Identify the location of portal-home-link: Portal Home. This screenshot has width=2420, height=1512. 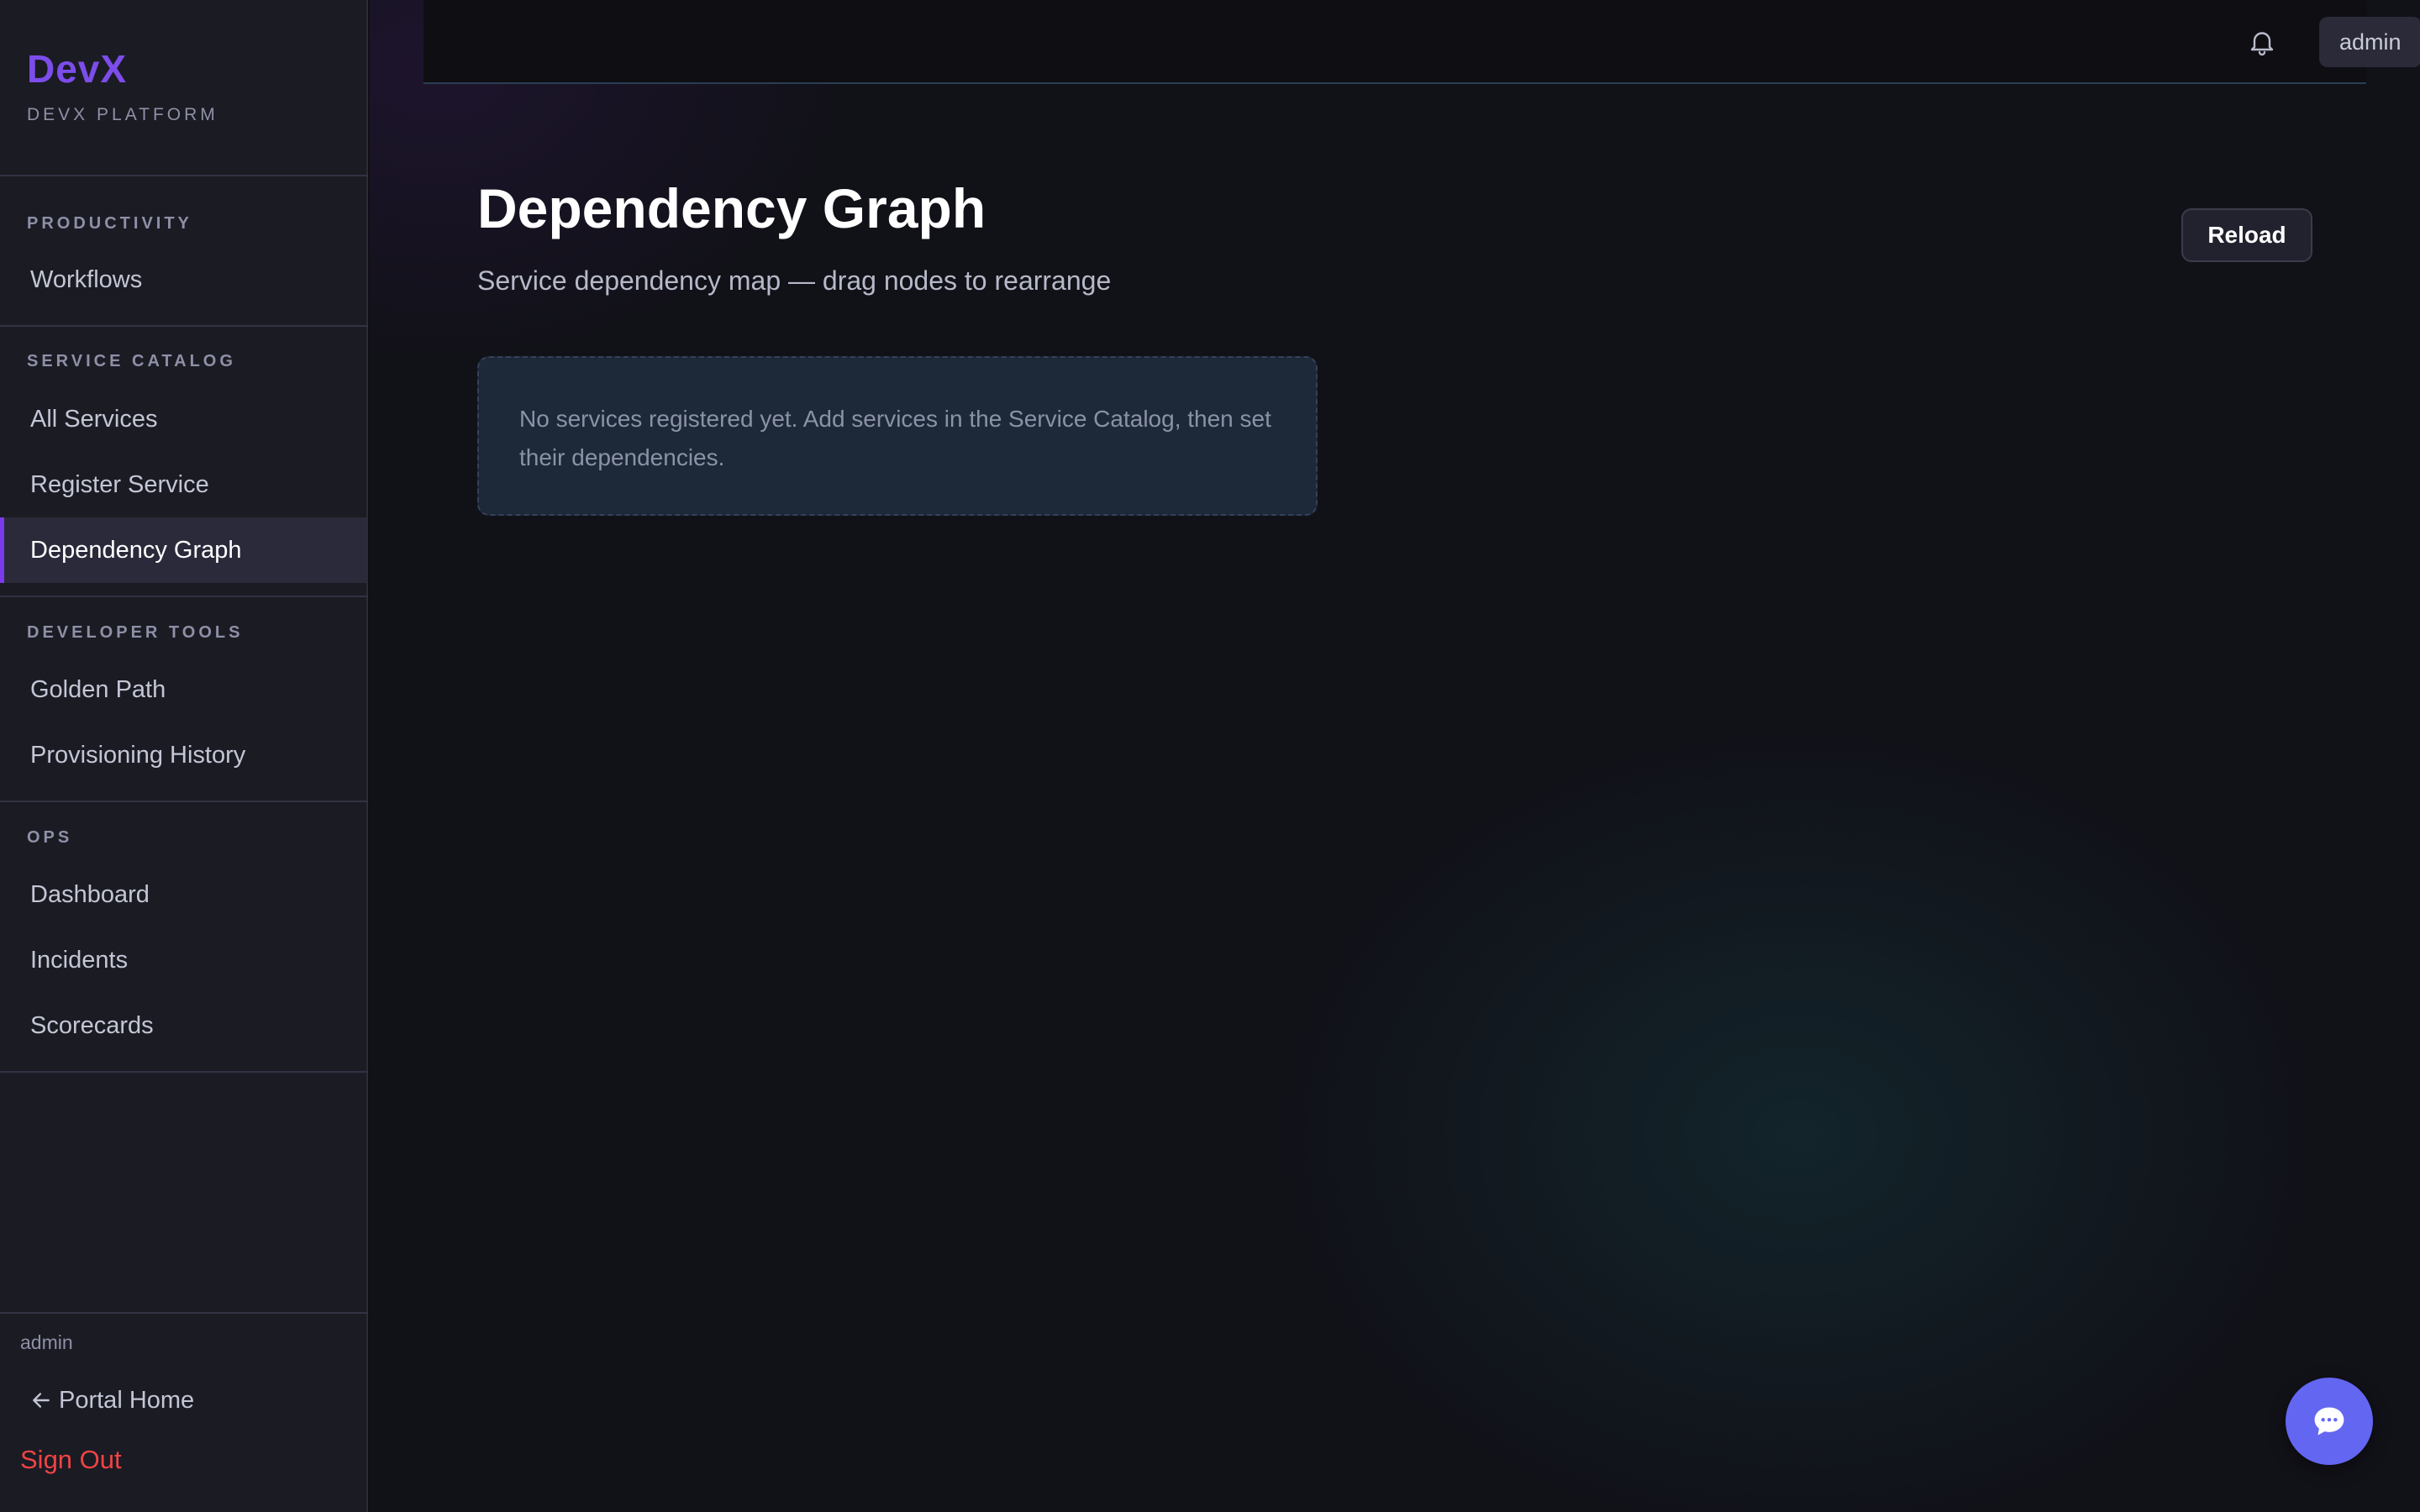
(112, 1400).